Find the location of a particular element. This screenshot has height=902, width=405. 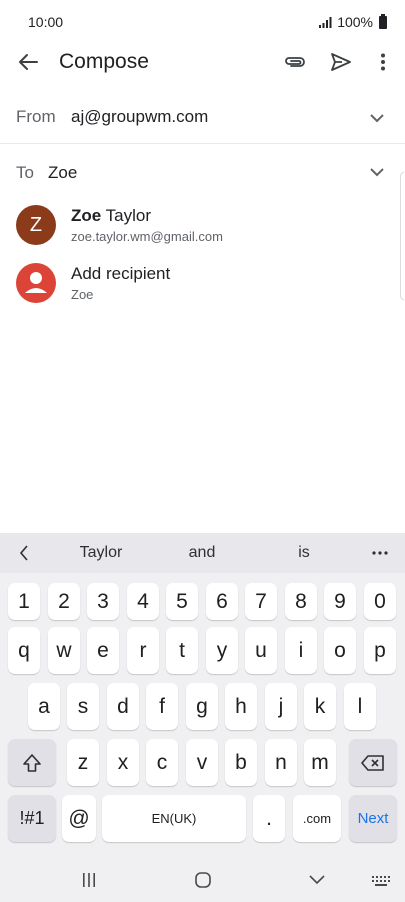

person-icon is located at coordinates (36, 283).